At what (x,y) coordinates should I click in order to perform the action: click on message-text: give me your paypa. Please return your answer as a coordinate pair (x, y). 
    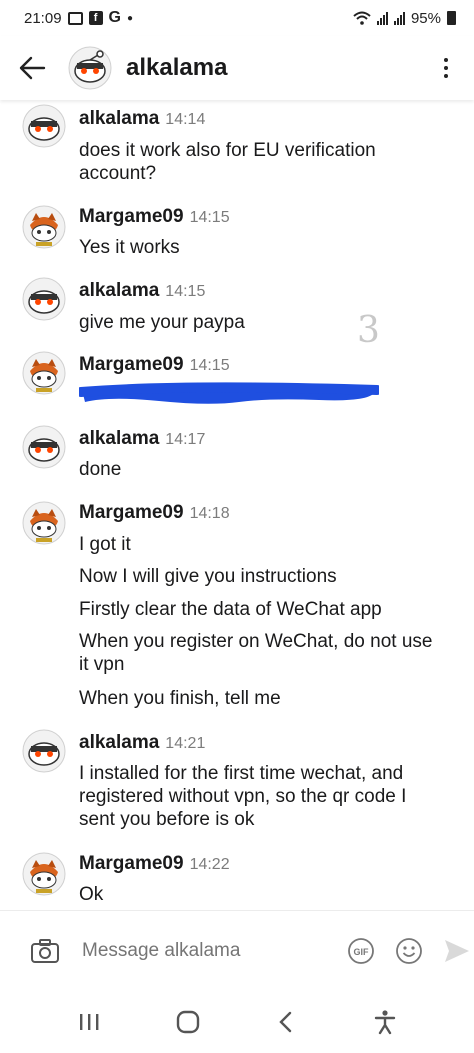
    Looking at the image, I should click on (162, 322).